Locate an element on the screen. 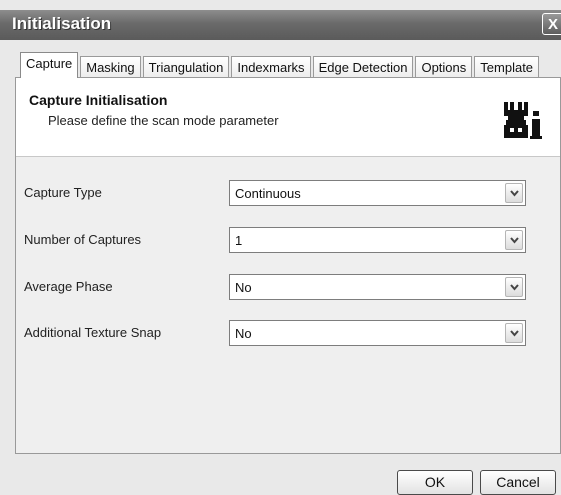 The image size is (561, 495). field-row-additional-texture-snap: Additional Texture Snap No is located at coordinates (288, 334).